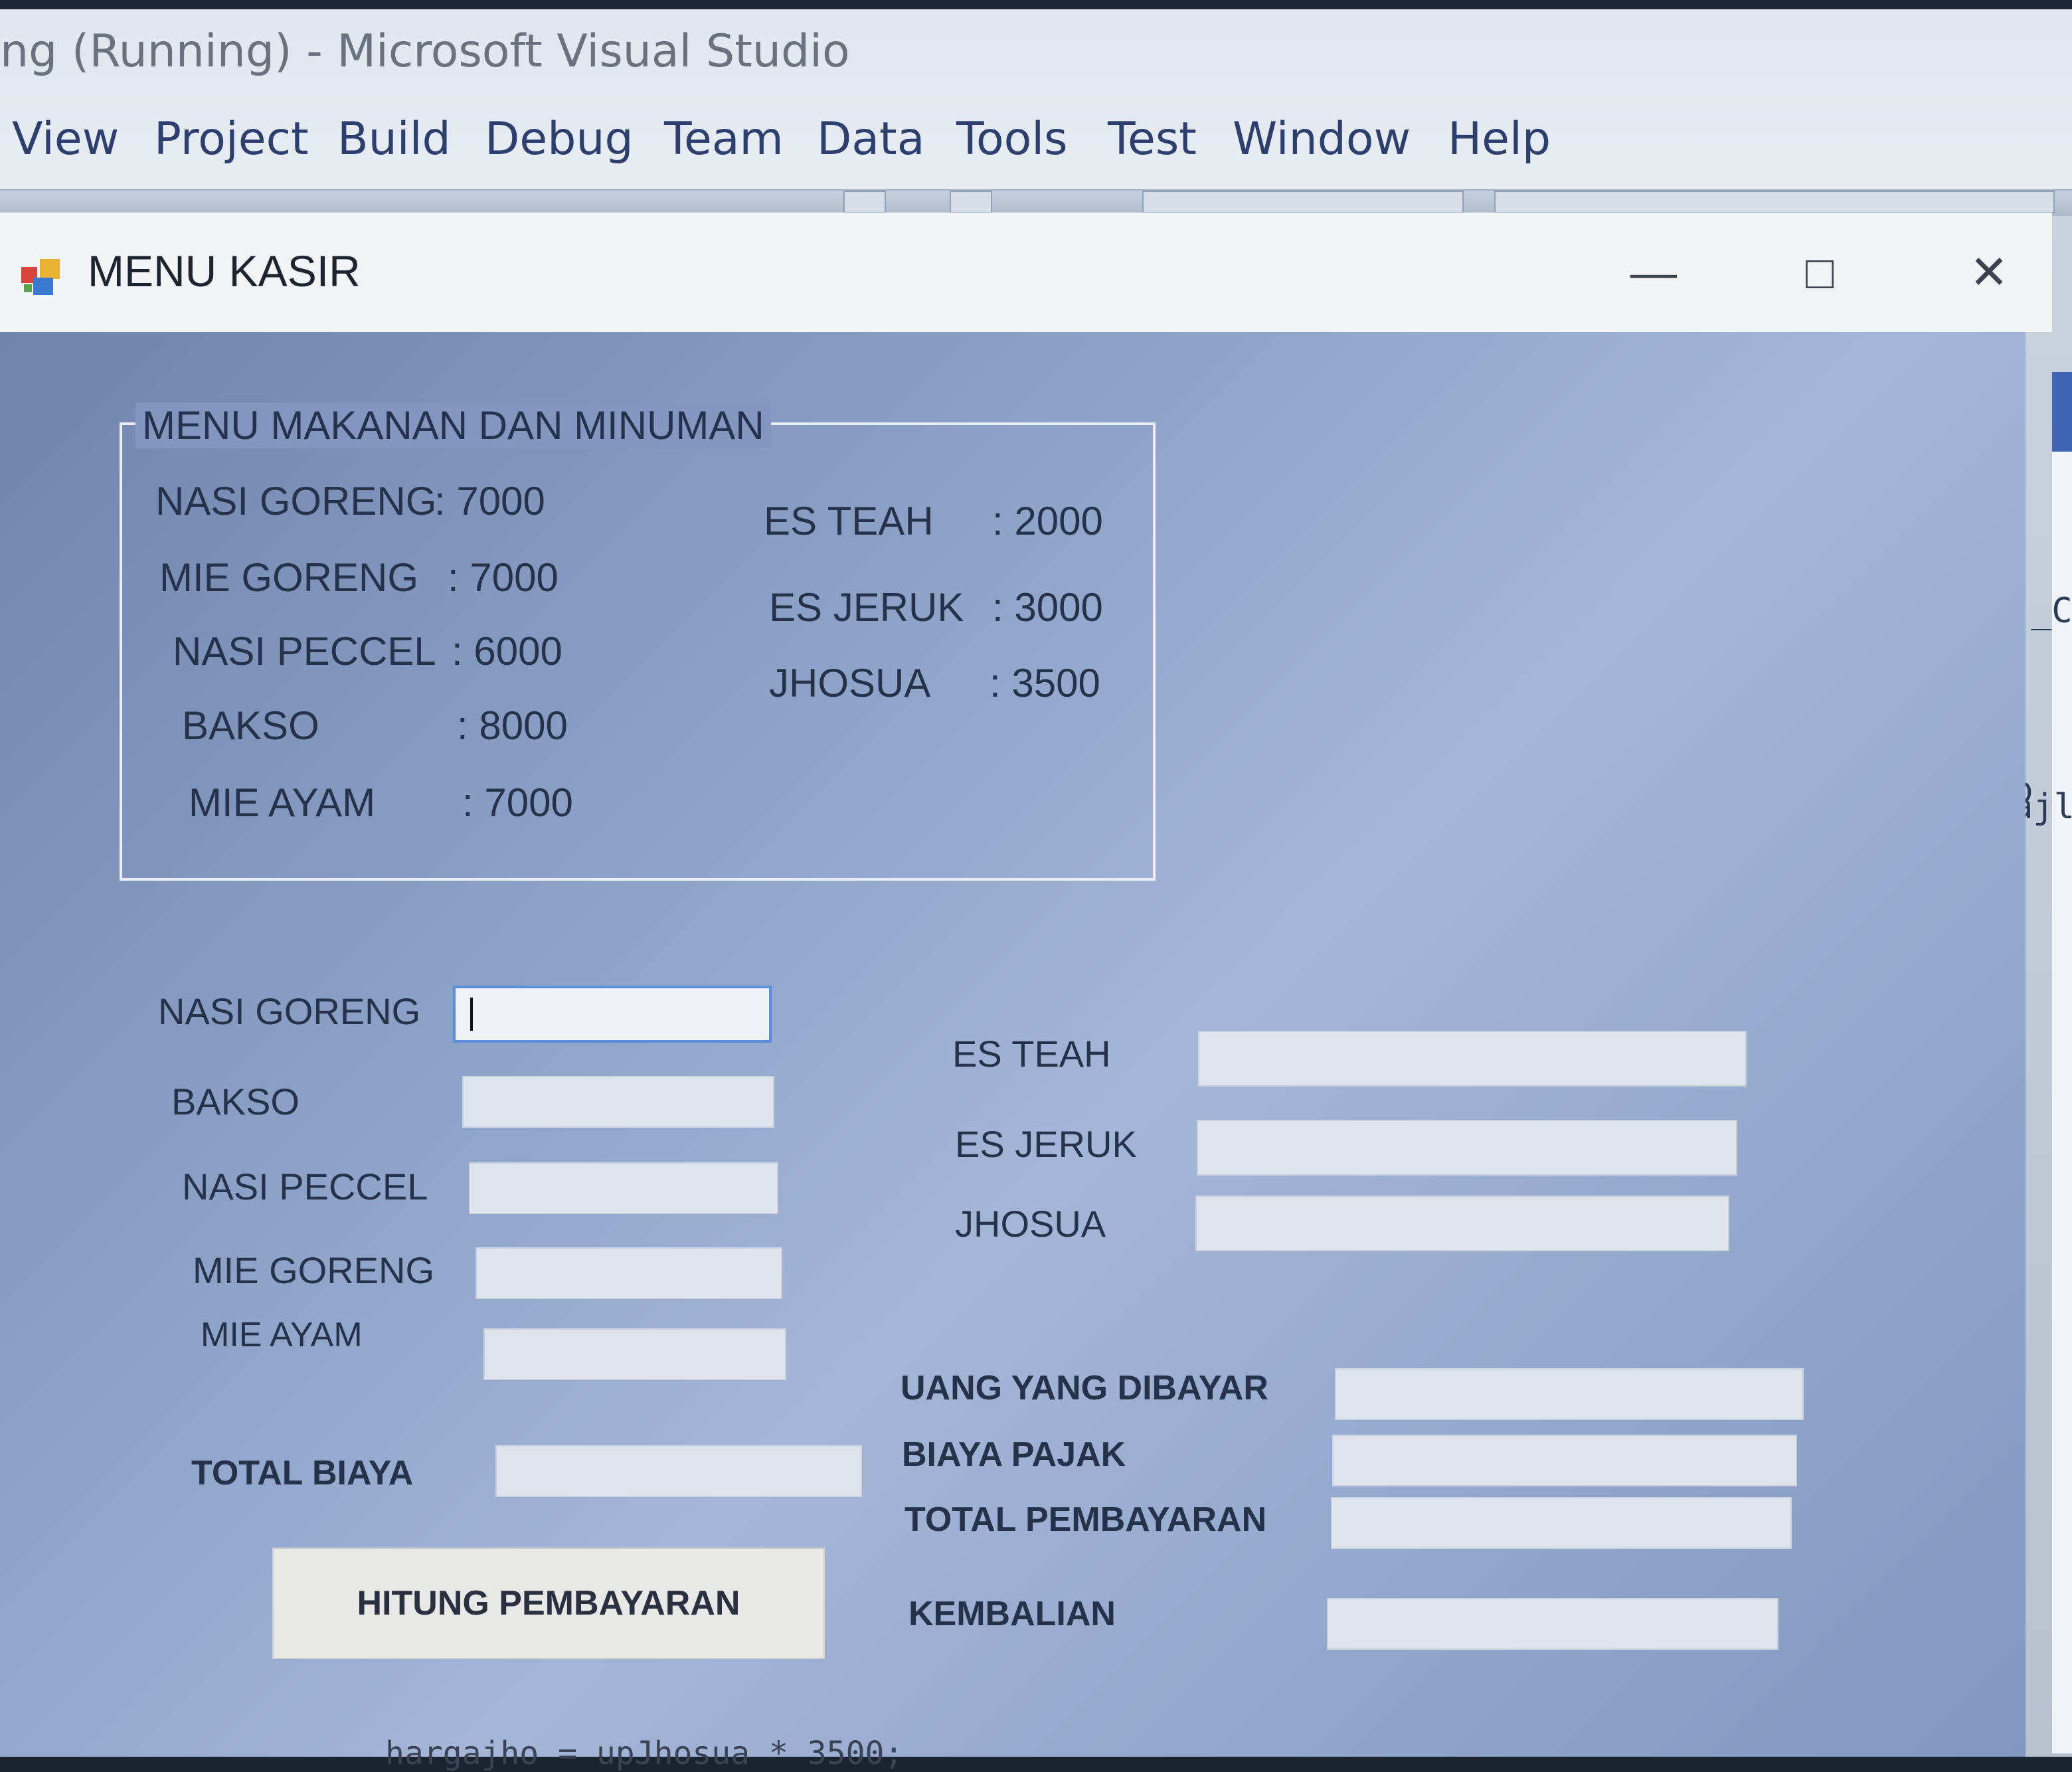  I want to click on menu-window: Window, so click(1322, 139).